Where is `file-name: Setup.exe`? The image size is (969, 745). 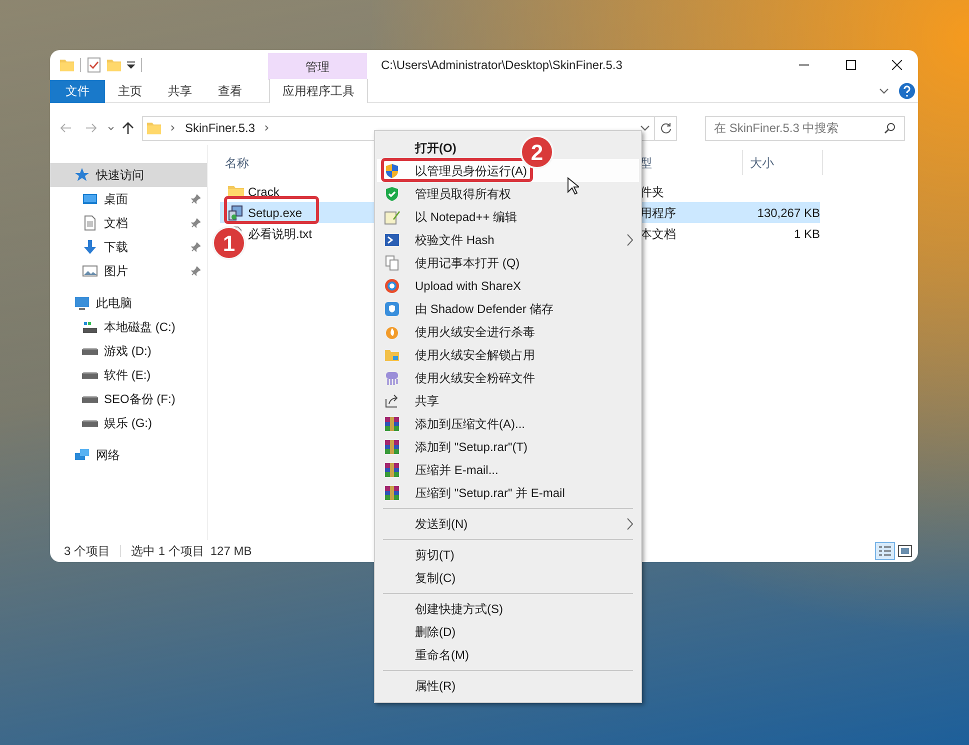 file-name: Setup.exe is located at coordinates (275, 213).